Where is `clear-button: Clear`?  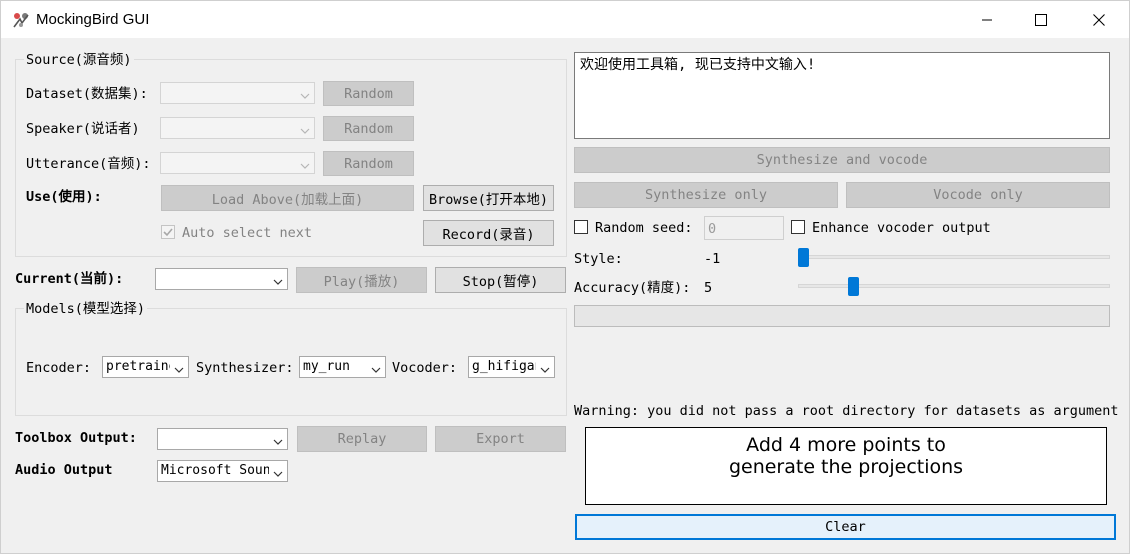
clear-button: Clear is located at coordinates (845, 527).